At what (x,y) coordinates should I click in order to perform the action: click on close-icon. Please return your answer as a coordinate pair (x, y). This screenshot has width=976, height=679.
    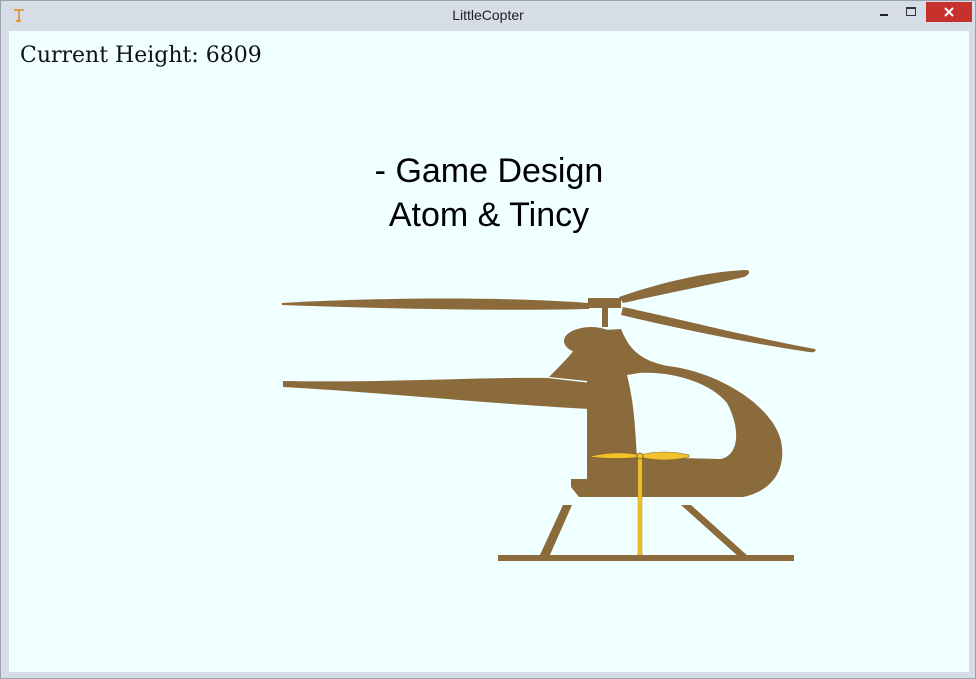
    Looking at the image, I should click on (949, 12).